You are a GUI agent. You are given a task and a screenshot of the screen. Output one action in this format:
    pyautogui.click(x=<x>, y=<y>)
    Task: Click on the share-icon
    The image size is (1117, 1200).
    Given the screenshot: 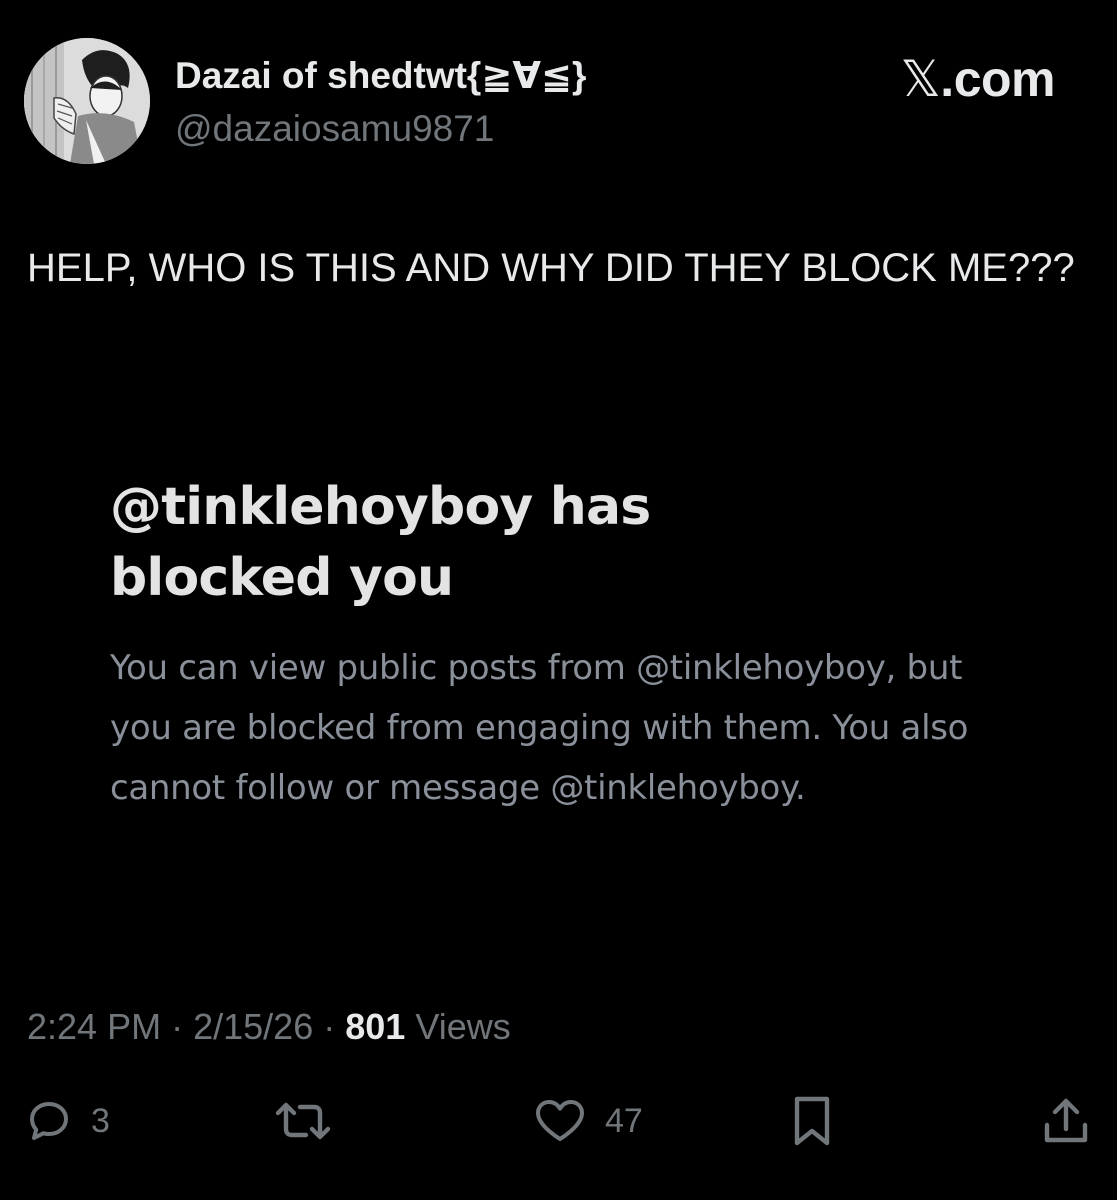 What is the action you would take?
    pyautogui.click(x=1066, y=1120)
    